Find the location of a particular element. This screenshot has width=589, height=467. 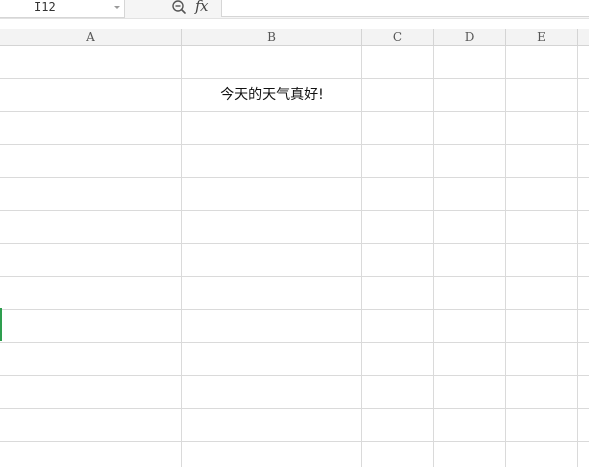

zoom-out-icon is located at coordinates (179, 7).